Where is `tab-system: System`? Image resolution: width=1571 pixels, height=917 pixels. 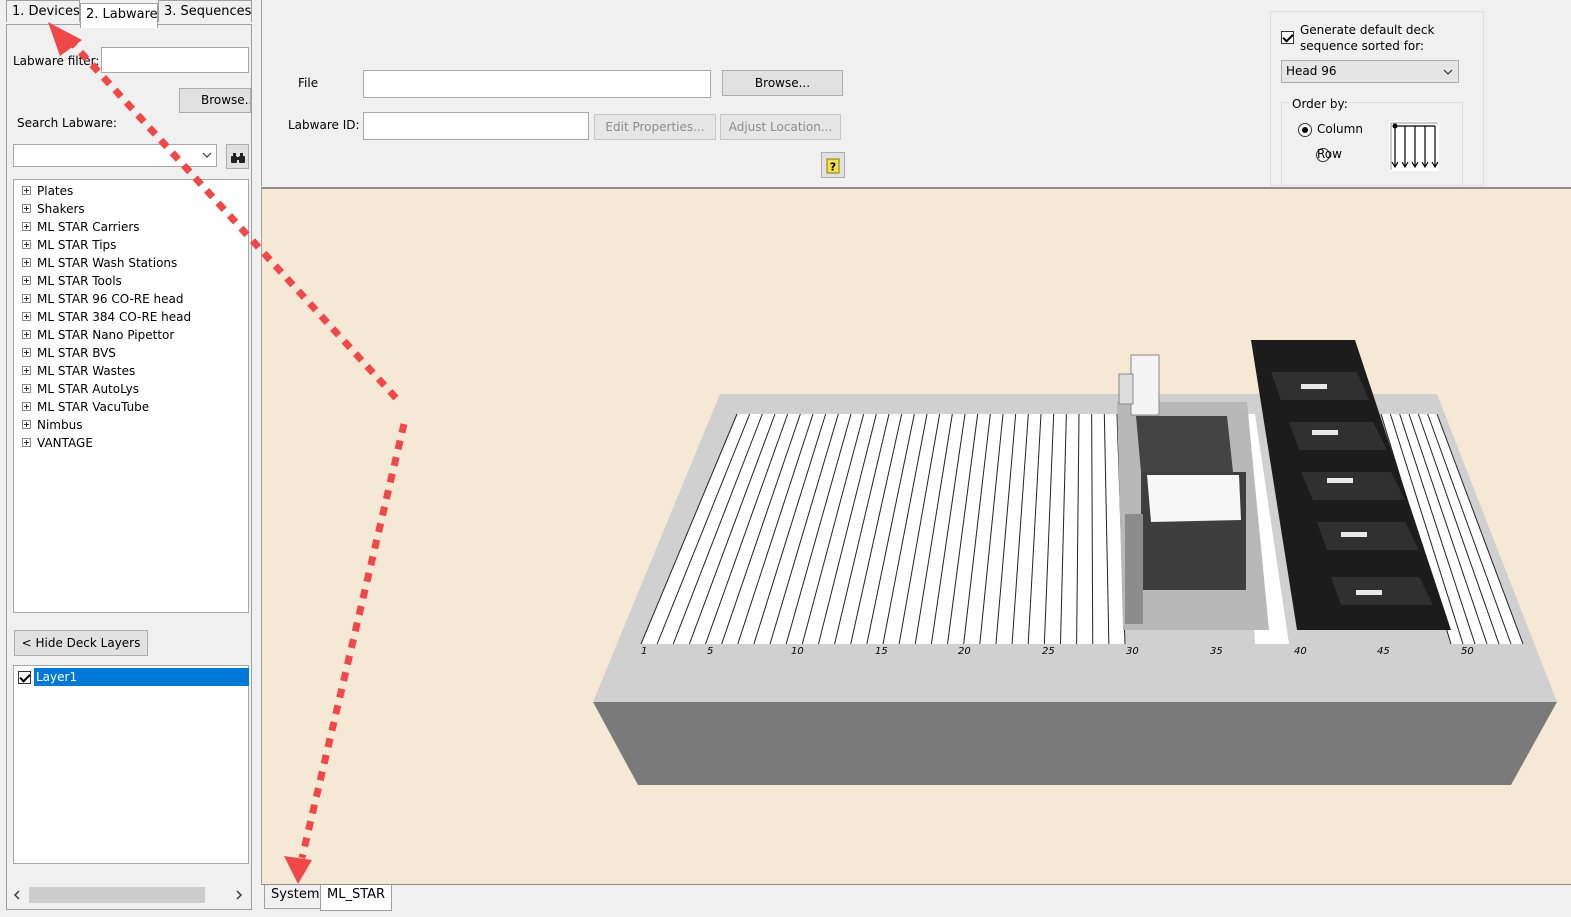 tab-system: System is located at coordinates (295, 897).